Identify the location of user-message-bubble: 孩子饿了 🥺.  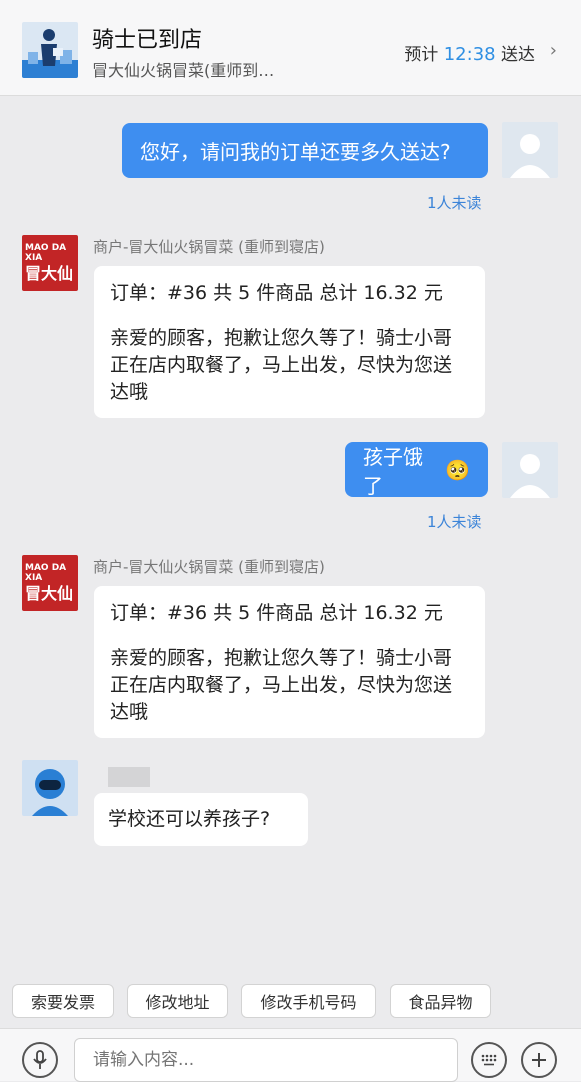
(416, 470).